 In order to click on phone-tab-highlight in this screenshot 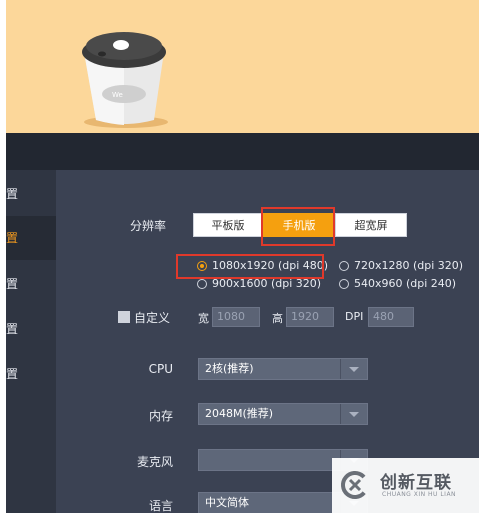, I will do `click(298, 226)`.